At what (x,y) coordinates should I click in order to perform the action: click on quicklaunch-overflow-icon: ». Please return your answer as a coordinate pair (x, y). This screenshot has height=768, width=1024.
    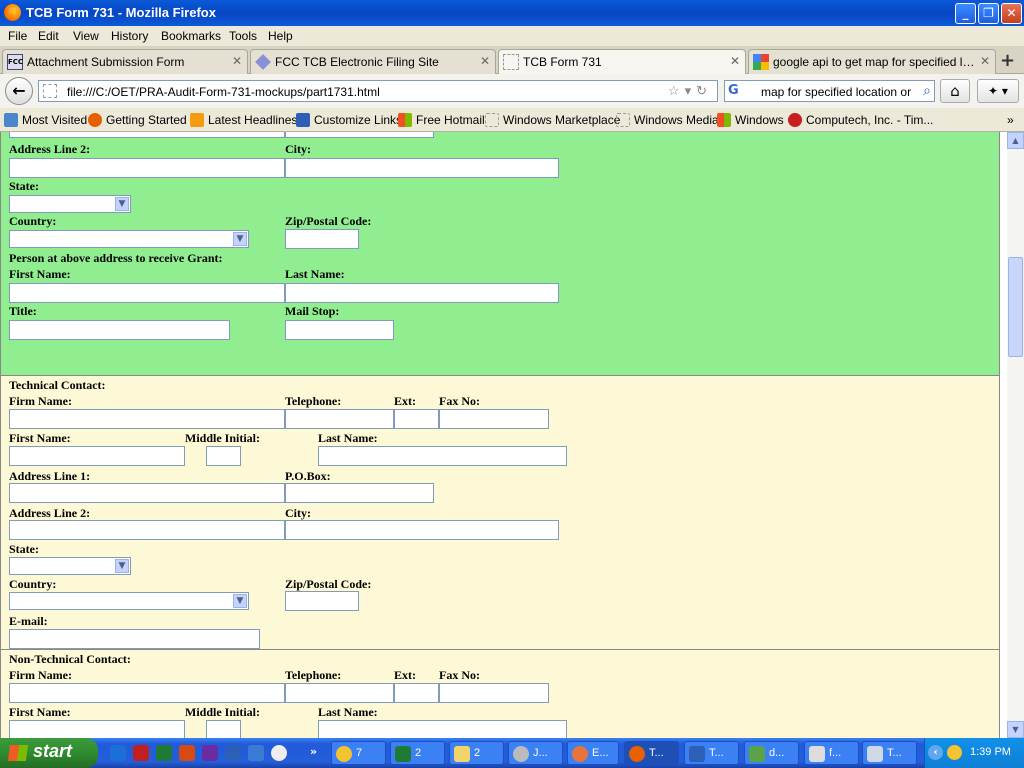
    Looking at the image, I should click on (318, 753).